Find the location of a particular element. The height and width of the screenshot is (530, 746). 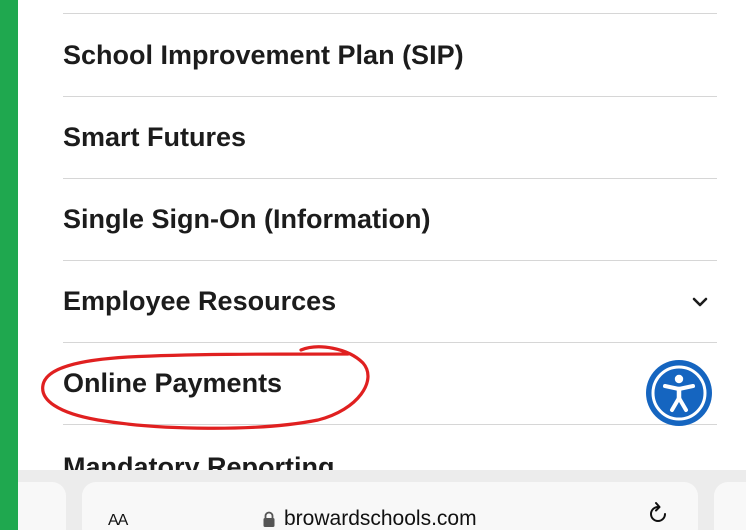

accessibility-icon is located at coordinates (679, 393).